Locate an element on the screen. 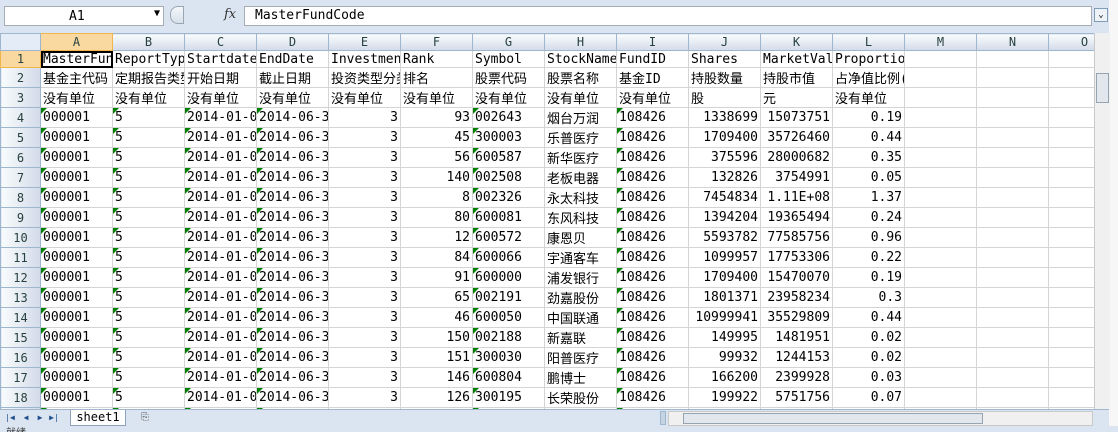 Image resolution: width=1118 pixels, height=432 pixels. cell-i3: 没有单位 is located at coordinates (652, 97).